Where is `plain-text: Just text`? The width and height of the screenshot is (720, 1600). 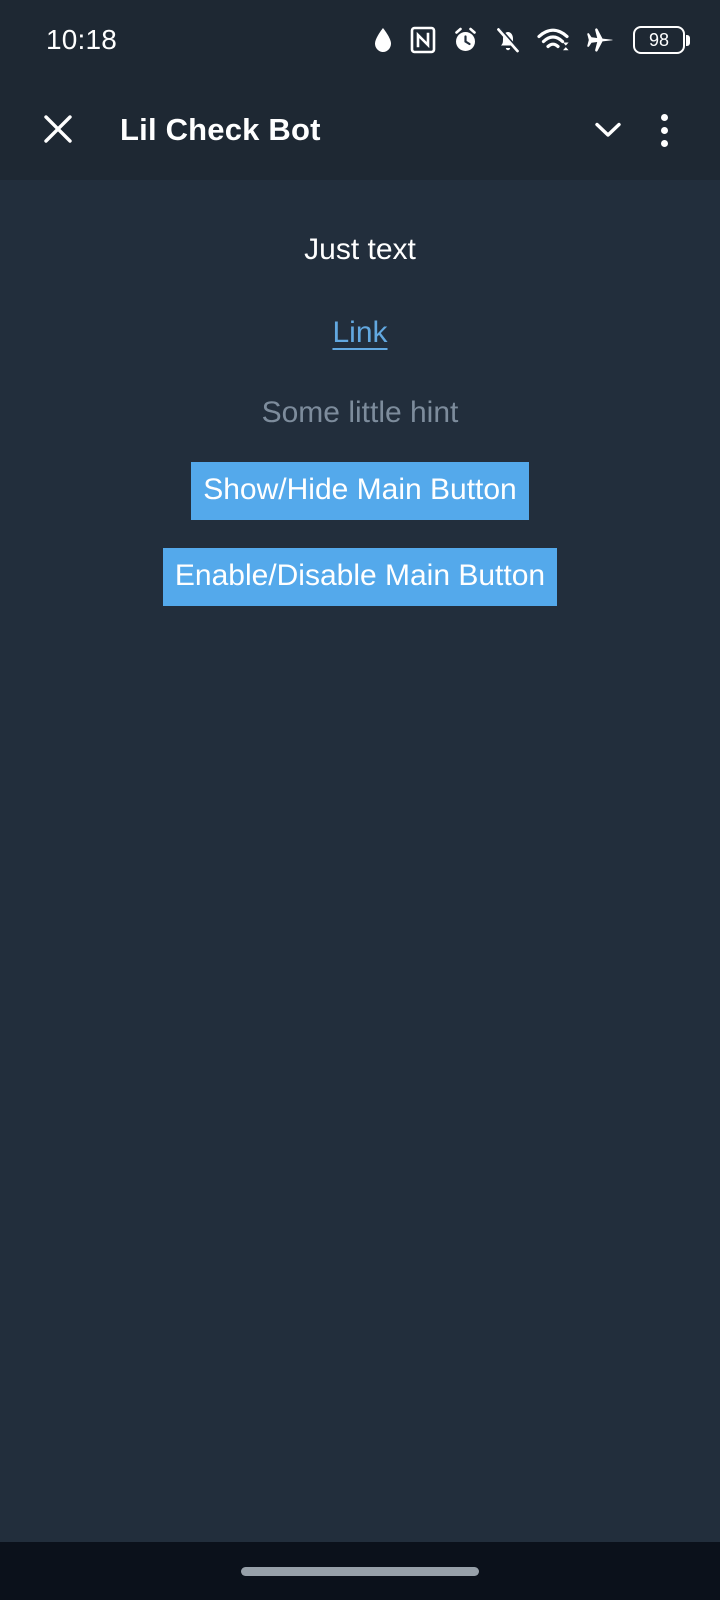 plain-text: Just text is located at coordinates (360, 249).